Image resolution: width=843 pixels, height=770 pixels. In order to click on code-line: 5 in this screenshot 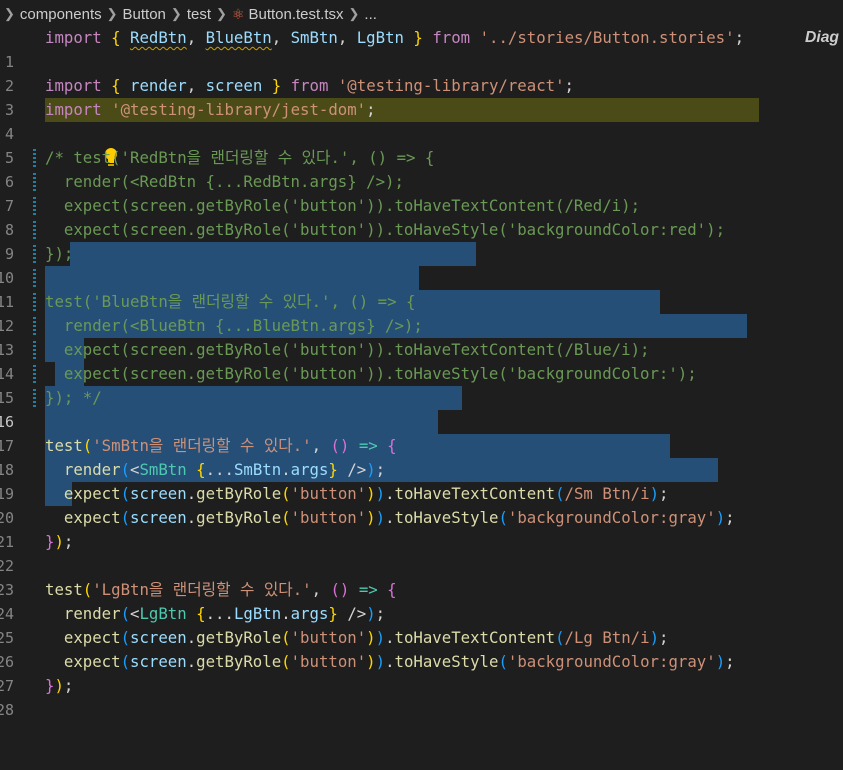, I will do `click(421, 144)`.